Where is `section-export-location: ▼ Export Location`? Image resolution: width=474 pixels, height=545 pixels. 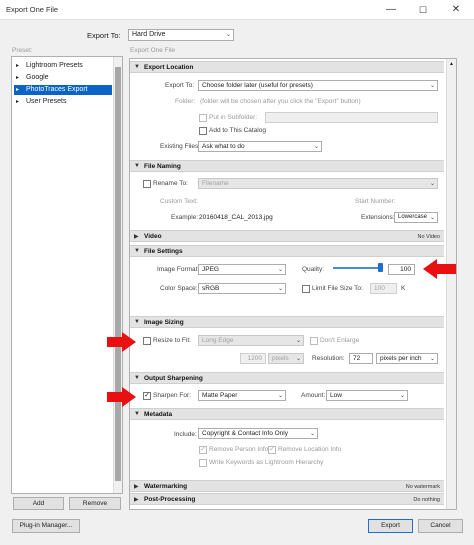
section-export-location: ▼ Export Location is located at coordinates (287, 67).